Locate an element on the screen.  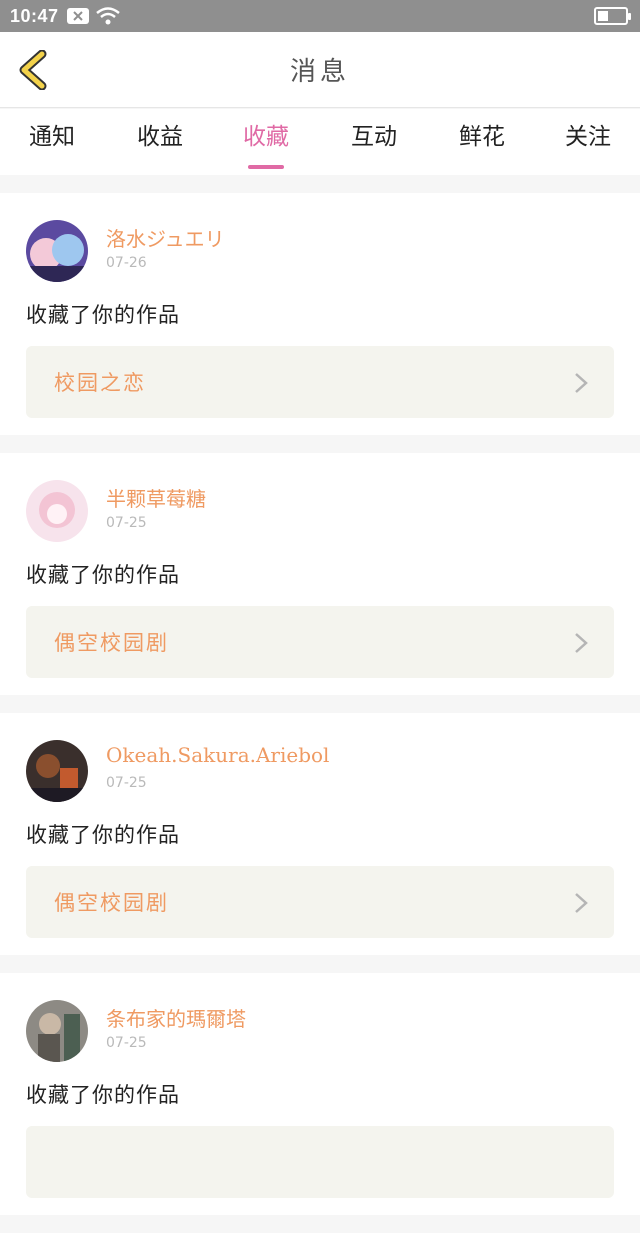
work-link: 校园之恋 is located at coordinates (320, 382).